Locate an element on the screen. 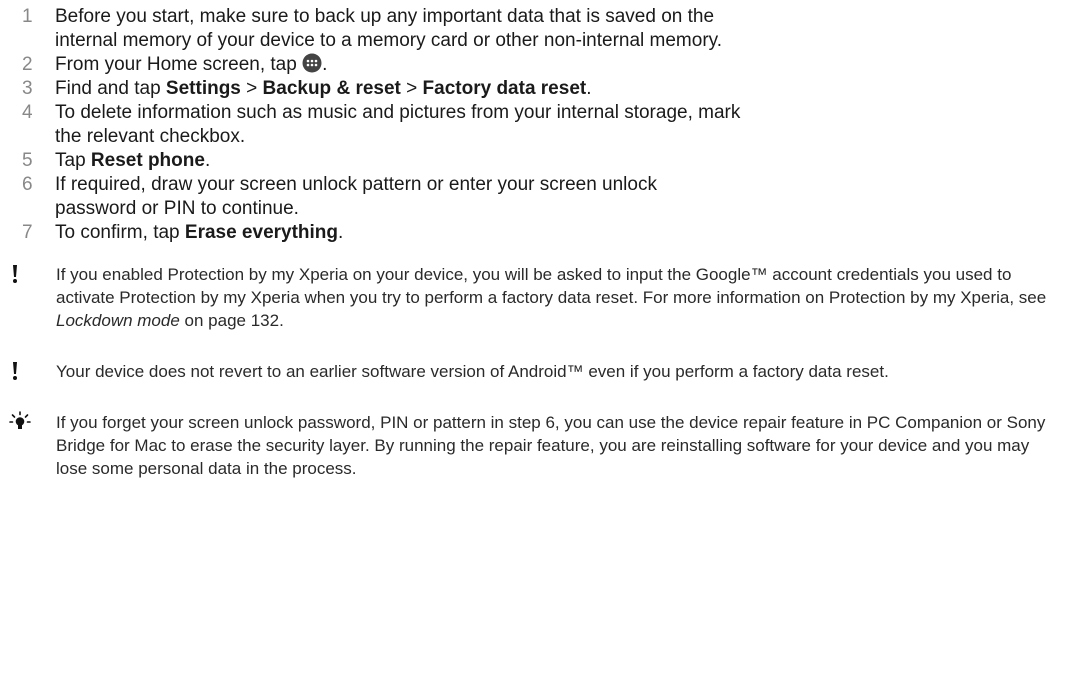 This screenshot has height=695, width=1071. erase-everything-label: Erase everything is located at coordinates (261, 232).